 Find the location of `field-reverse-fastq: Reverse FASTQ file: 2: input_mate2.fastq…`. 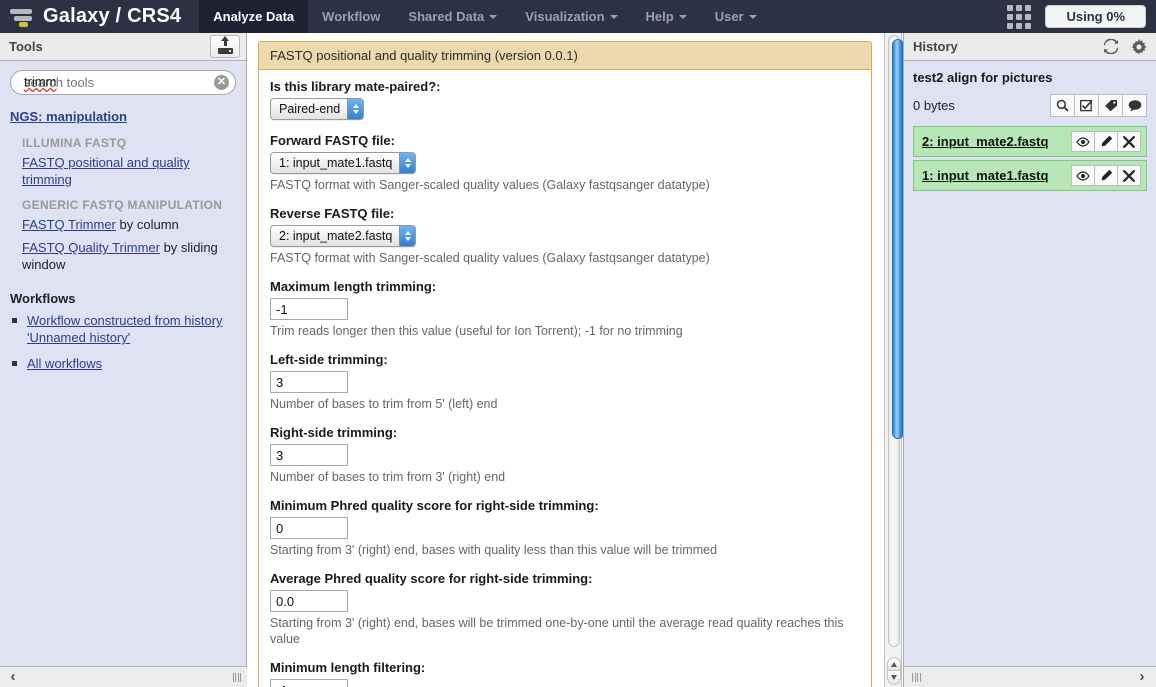

field-reverse-fastq: Reverse FASTQ file: 2: input_mate2.fastq… is located at coordinates (565, 236).